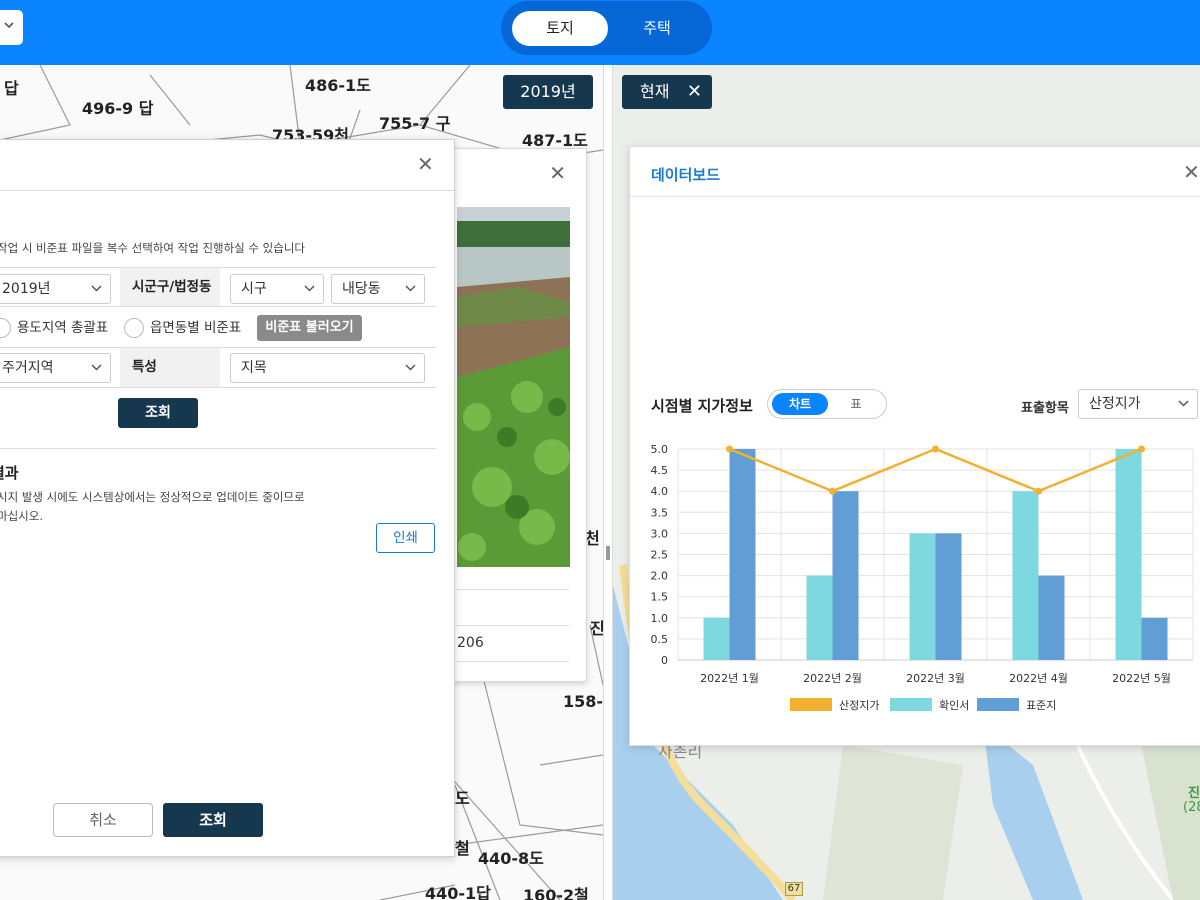  What do you see at coordinates (1115, 404) in the screenshot?
I see `export-select-value: 산정지가` at bounding box center [1115, 404].